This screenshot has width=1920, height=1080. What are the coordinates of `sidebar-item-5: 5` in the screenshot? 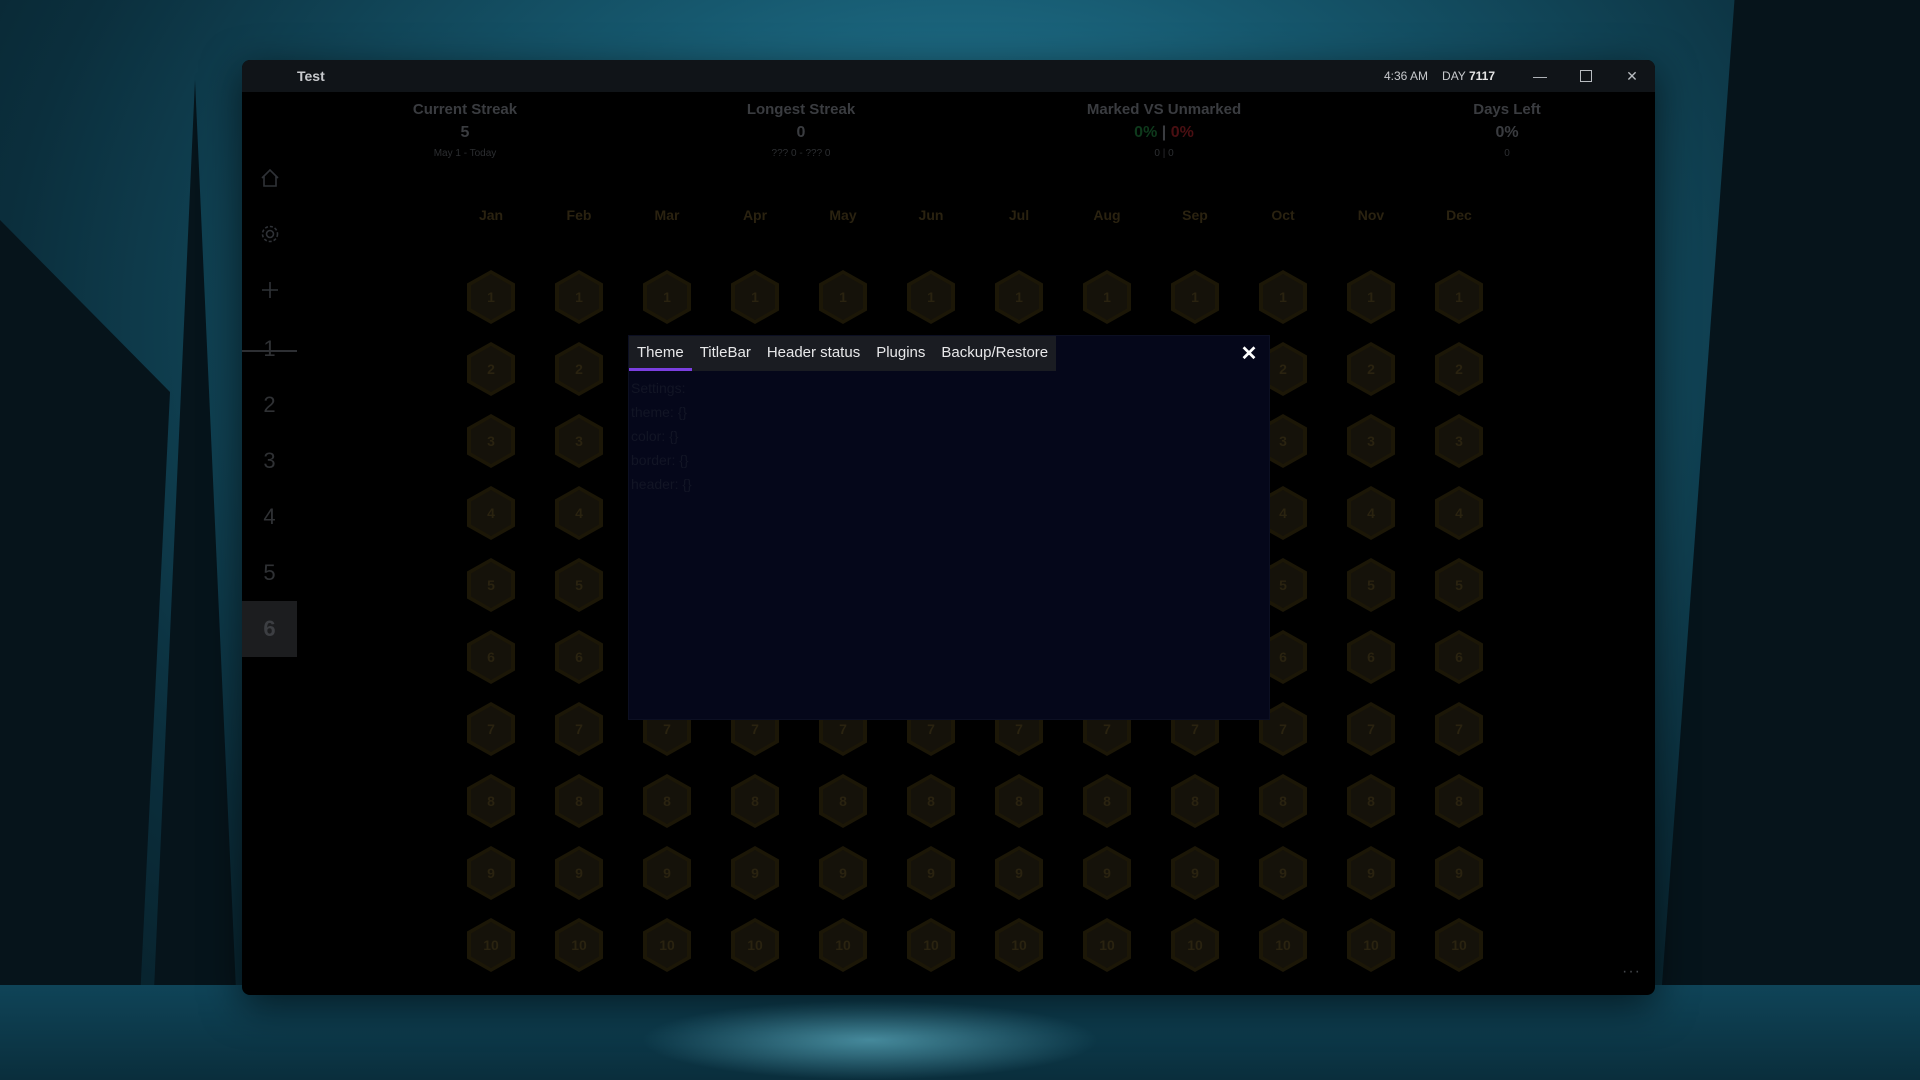 It's located at (269, 573).